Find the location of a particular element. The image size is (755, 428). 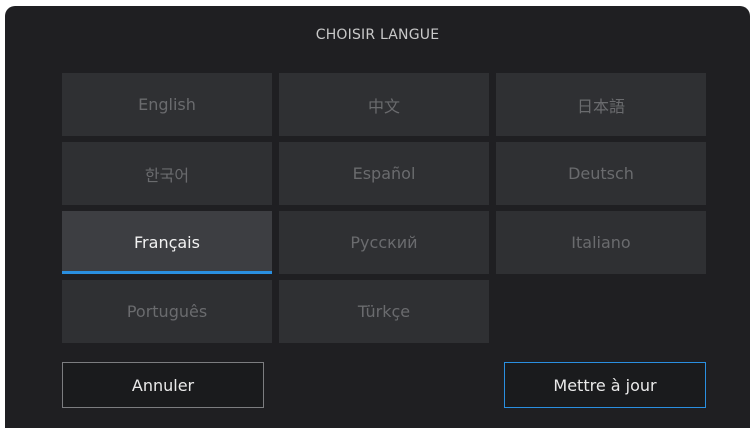

language-option-spanish: Español is located at coordinates (384, 173).